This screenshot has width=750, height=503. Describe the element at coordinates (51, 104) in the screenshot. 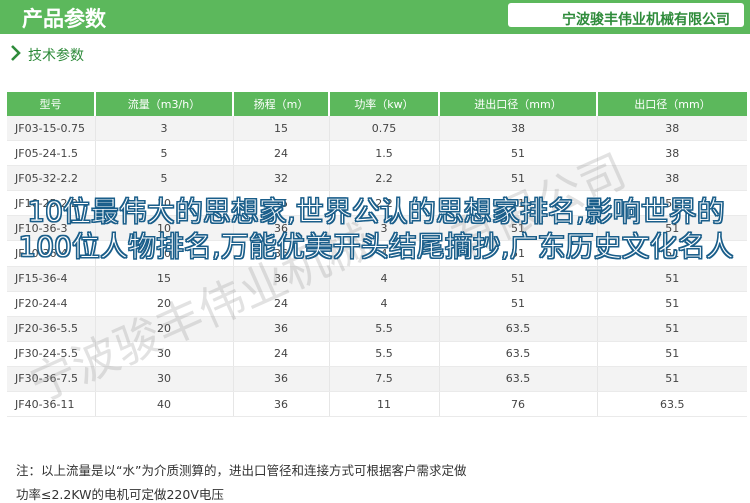

I see `column-header: 型号` at that location.